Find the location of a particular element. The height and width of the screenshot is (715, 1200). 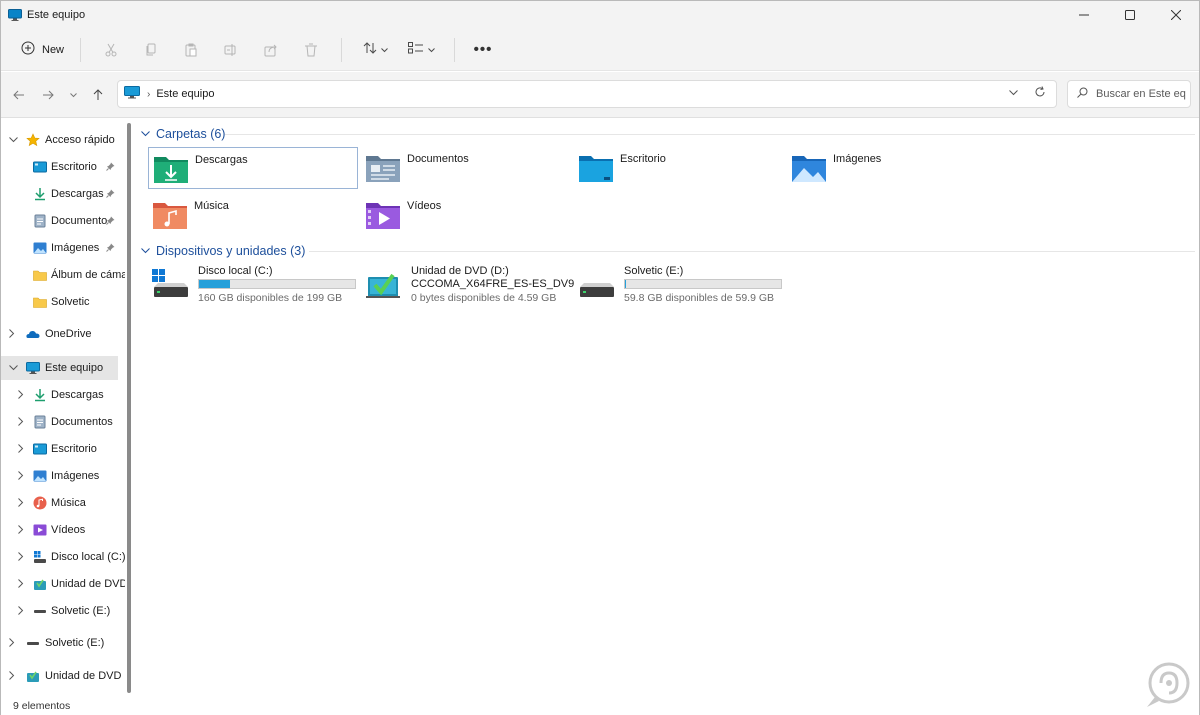

folders-group-header: Carpetas (6) is located at coordinates (183, 134).